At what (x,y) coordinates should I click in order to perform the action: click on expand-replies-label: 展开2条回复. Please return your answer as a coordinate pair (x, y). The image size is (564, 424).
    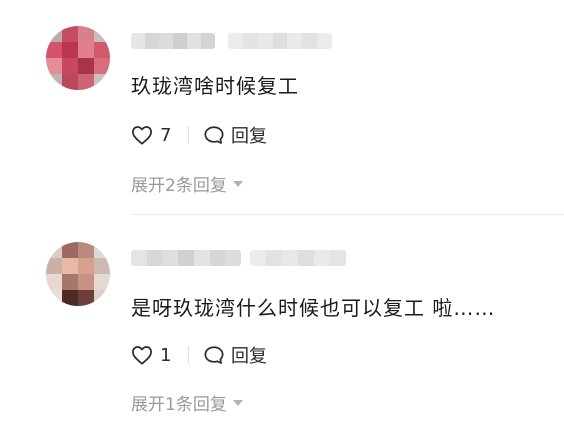
    Looking at the image, I should click on (179, 183).